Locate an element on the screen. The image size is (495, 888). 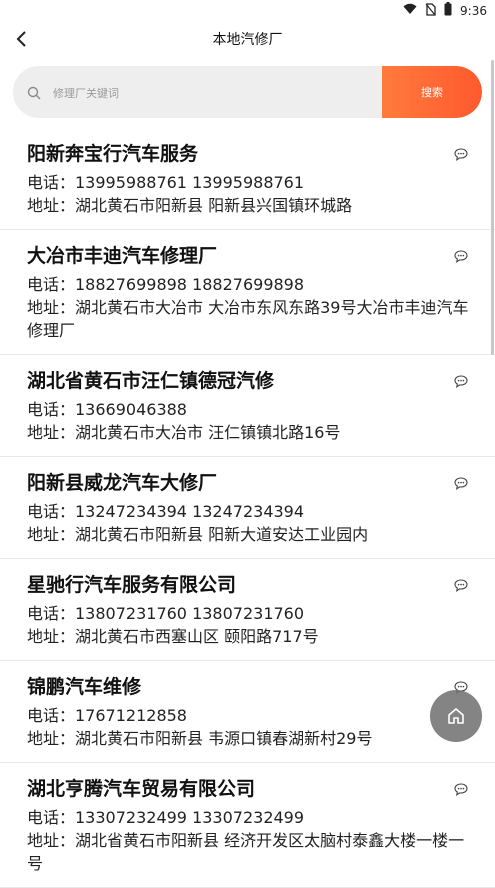
shop-name: 湖北亨腾汽车贸易有限公司 is located at coordinates (141, 789).